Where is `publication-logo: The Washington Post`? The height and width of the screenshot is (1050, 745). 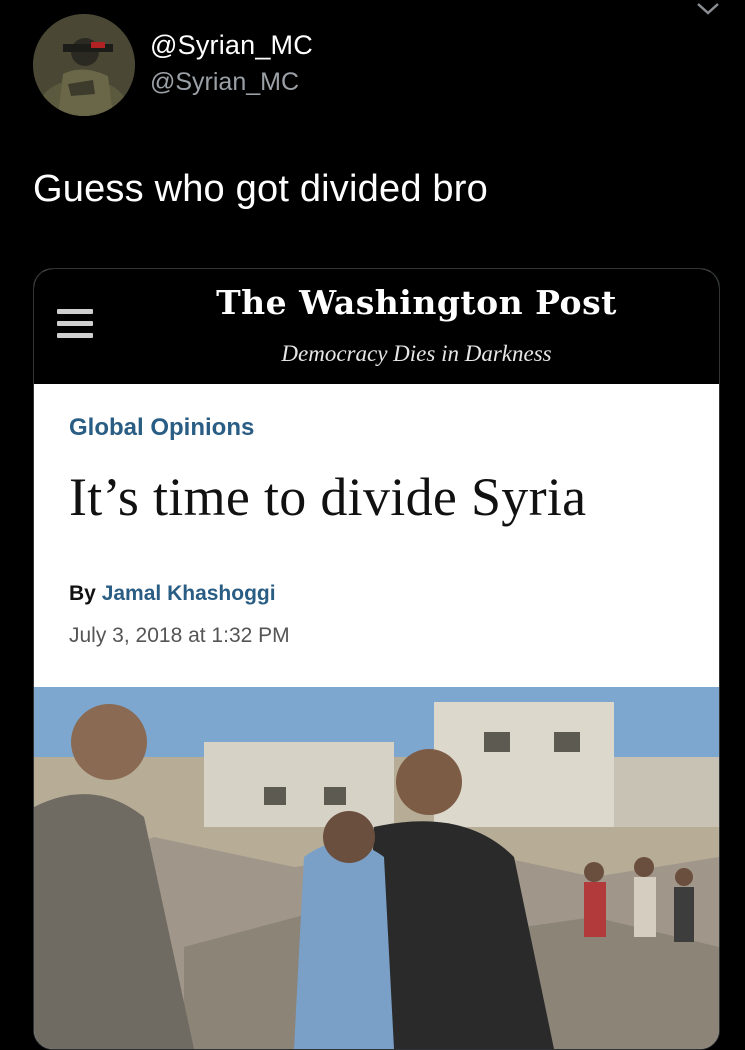
publication-logo: The Washington Post is located at coordinates (416, 302).